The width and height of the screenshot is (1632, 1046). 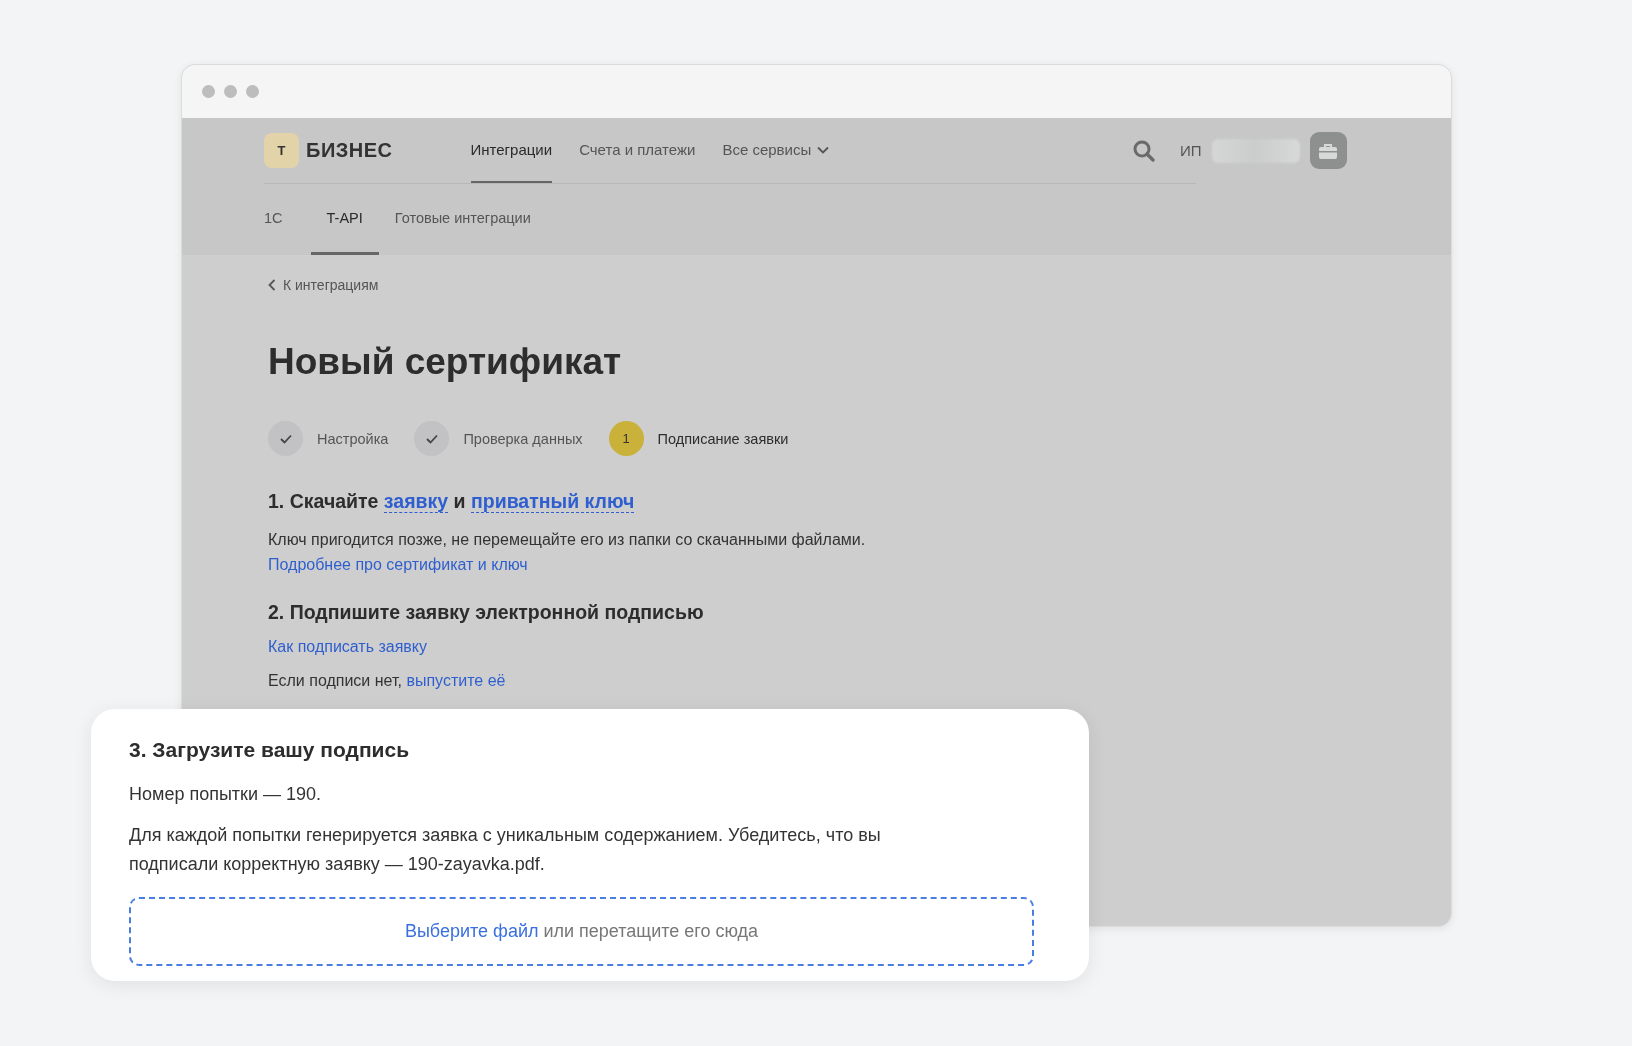 What do you see at coordinates (471, 931) in the screenshot?
I see `choose-file-link: Выберите файл` at bounding box center [471, 931].